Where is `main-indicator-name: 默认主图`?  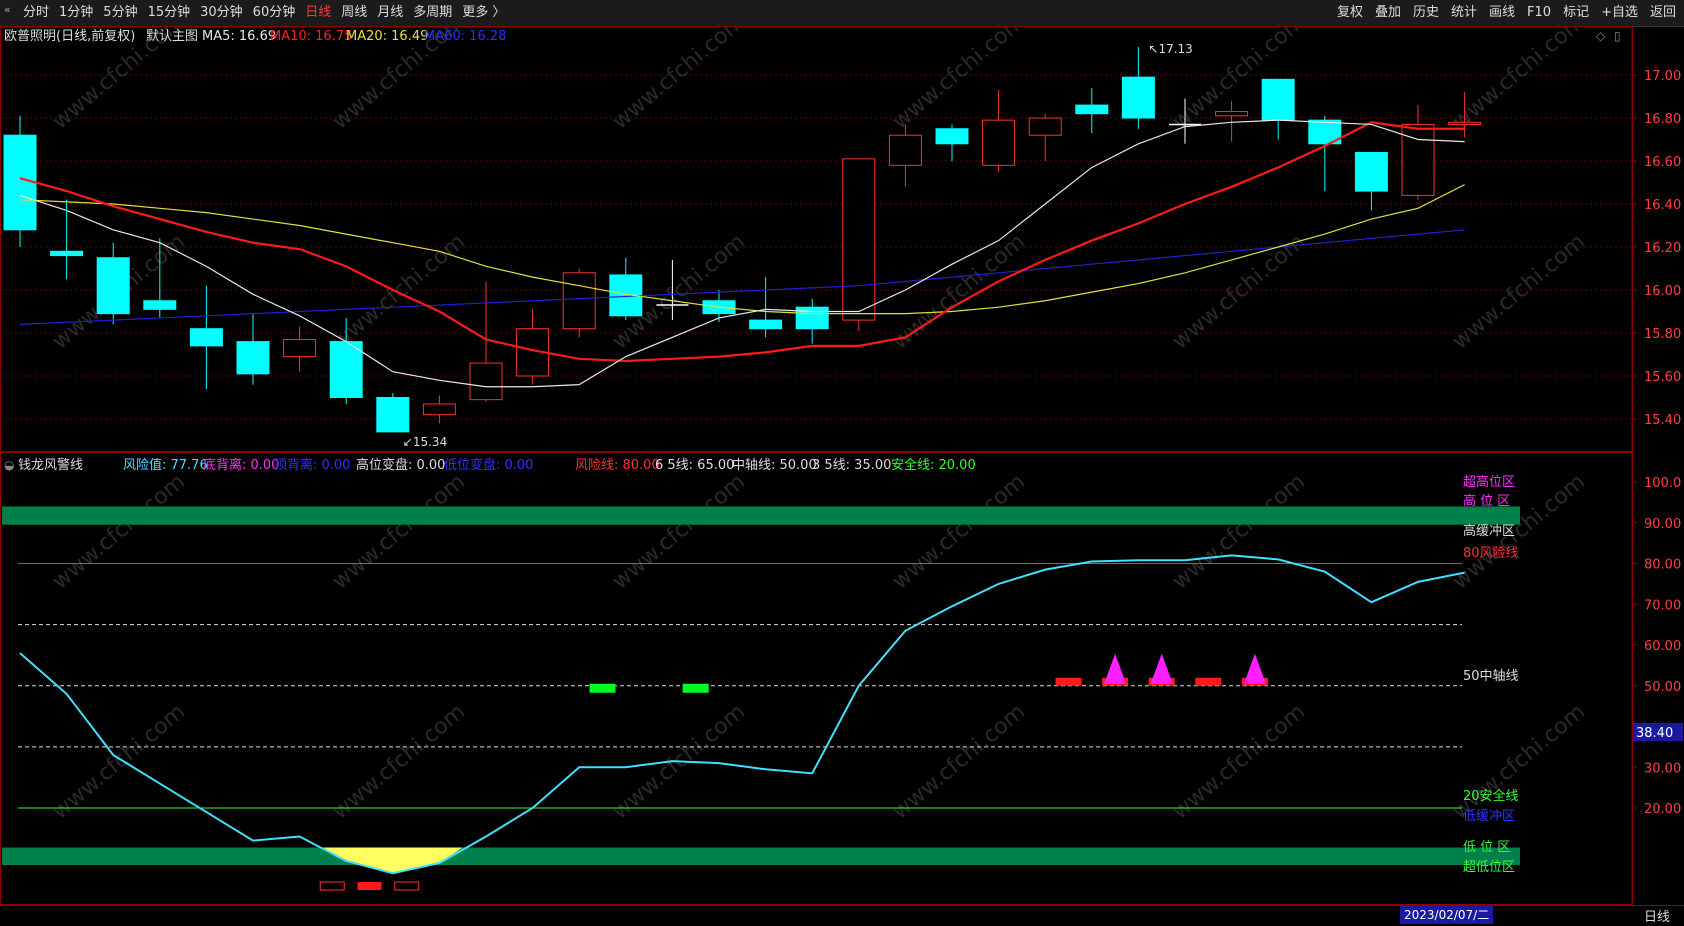 main-indicator-name: 默认主图 is located at coordinates (172, 36).